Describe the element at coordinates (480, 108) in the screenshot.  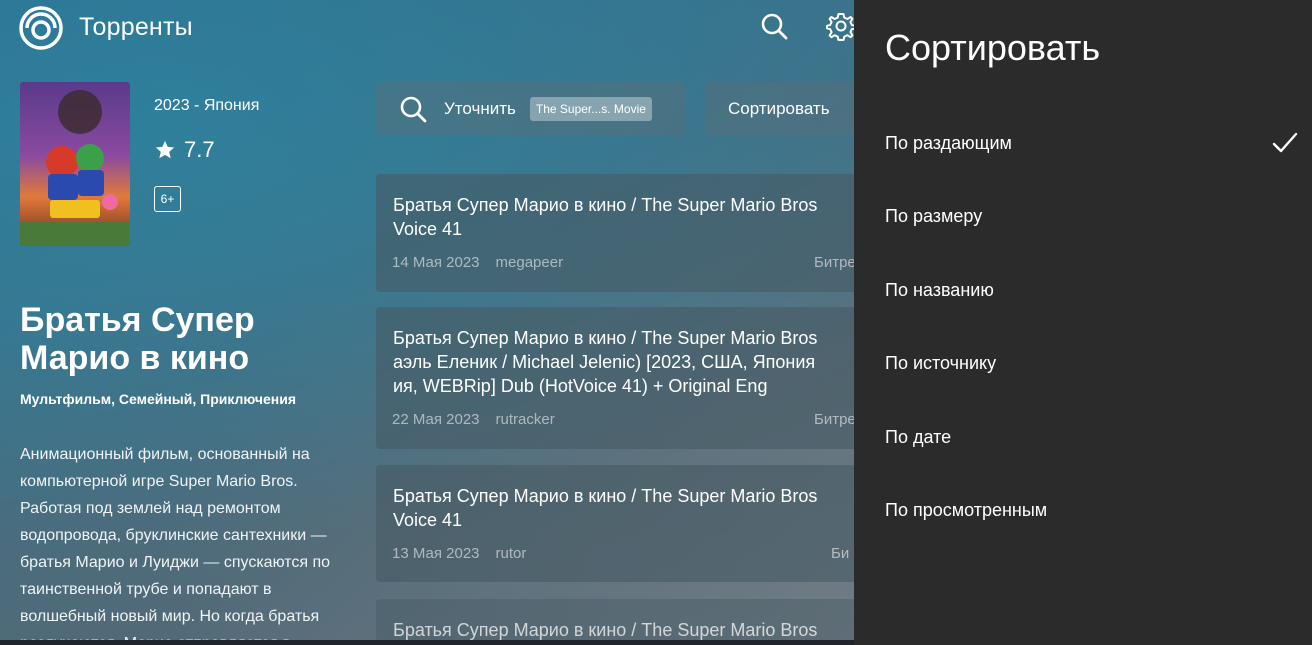
I see `refine-label: Уточнить` at that location.